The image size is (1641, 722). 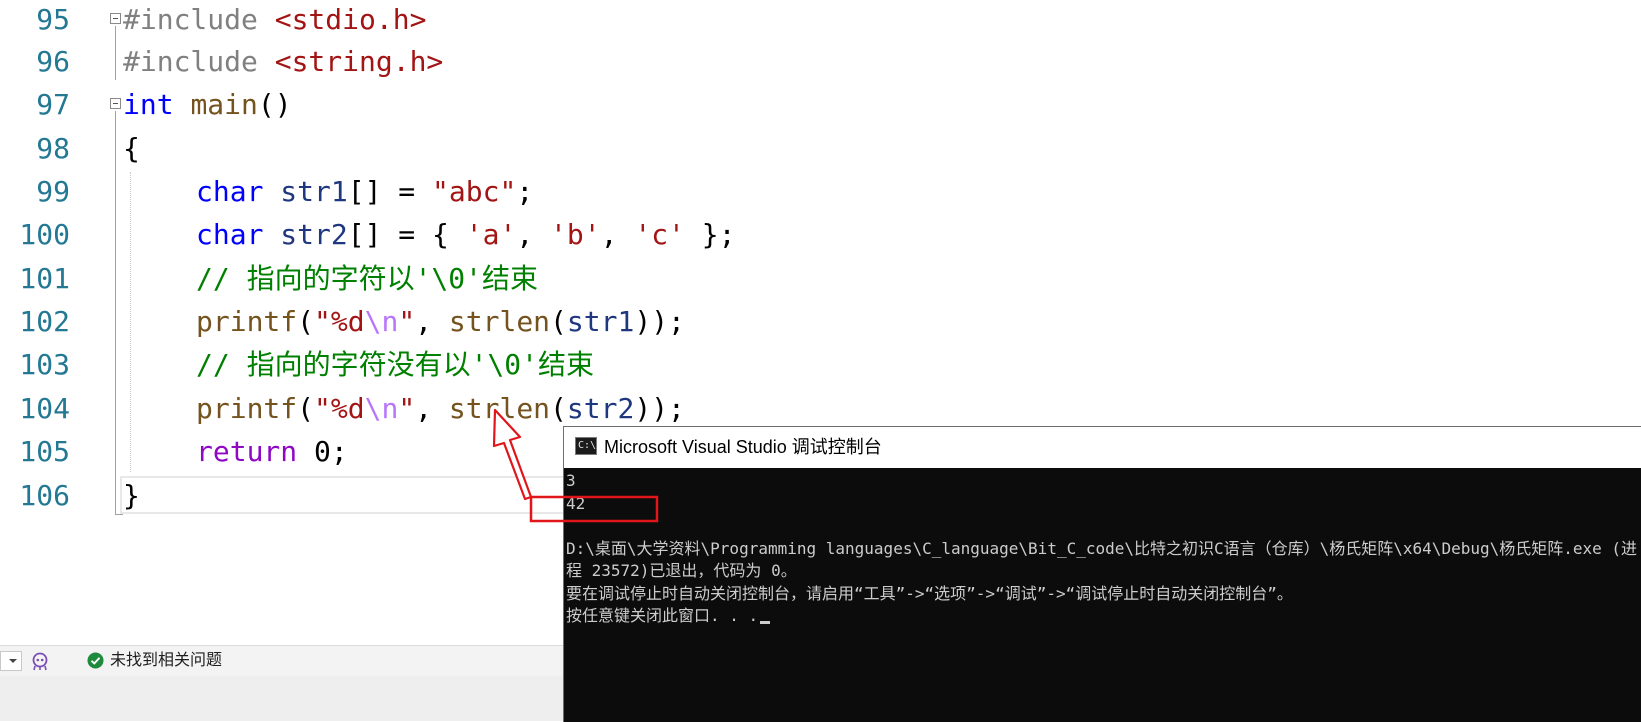 I want to click on line-number: 101, so click(x=44, y=278).